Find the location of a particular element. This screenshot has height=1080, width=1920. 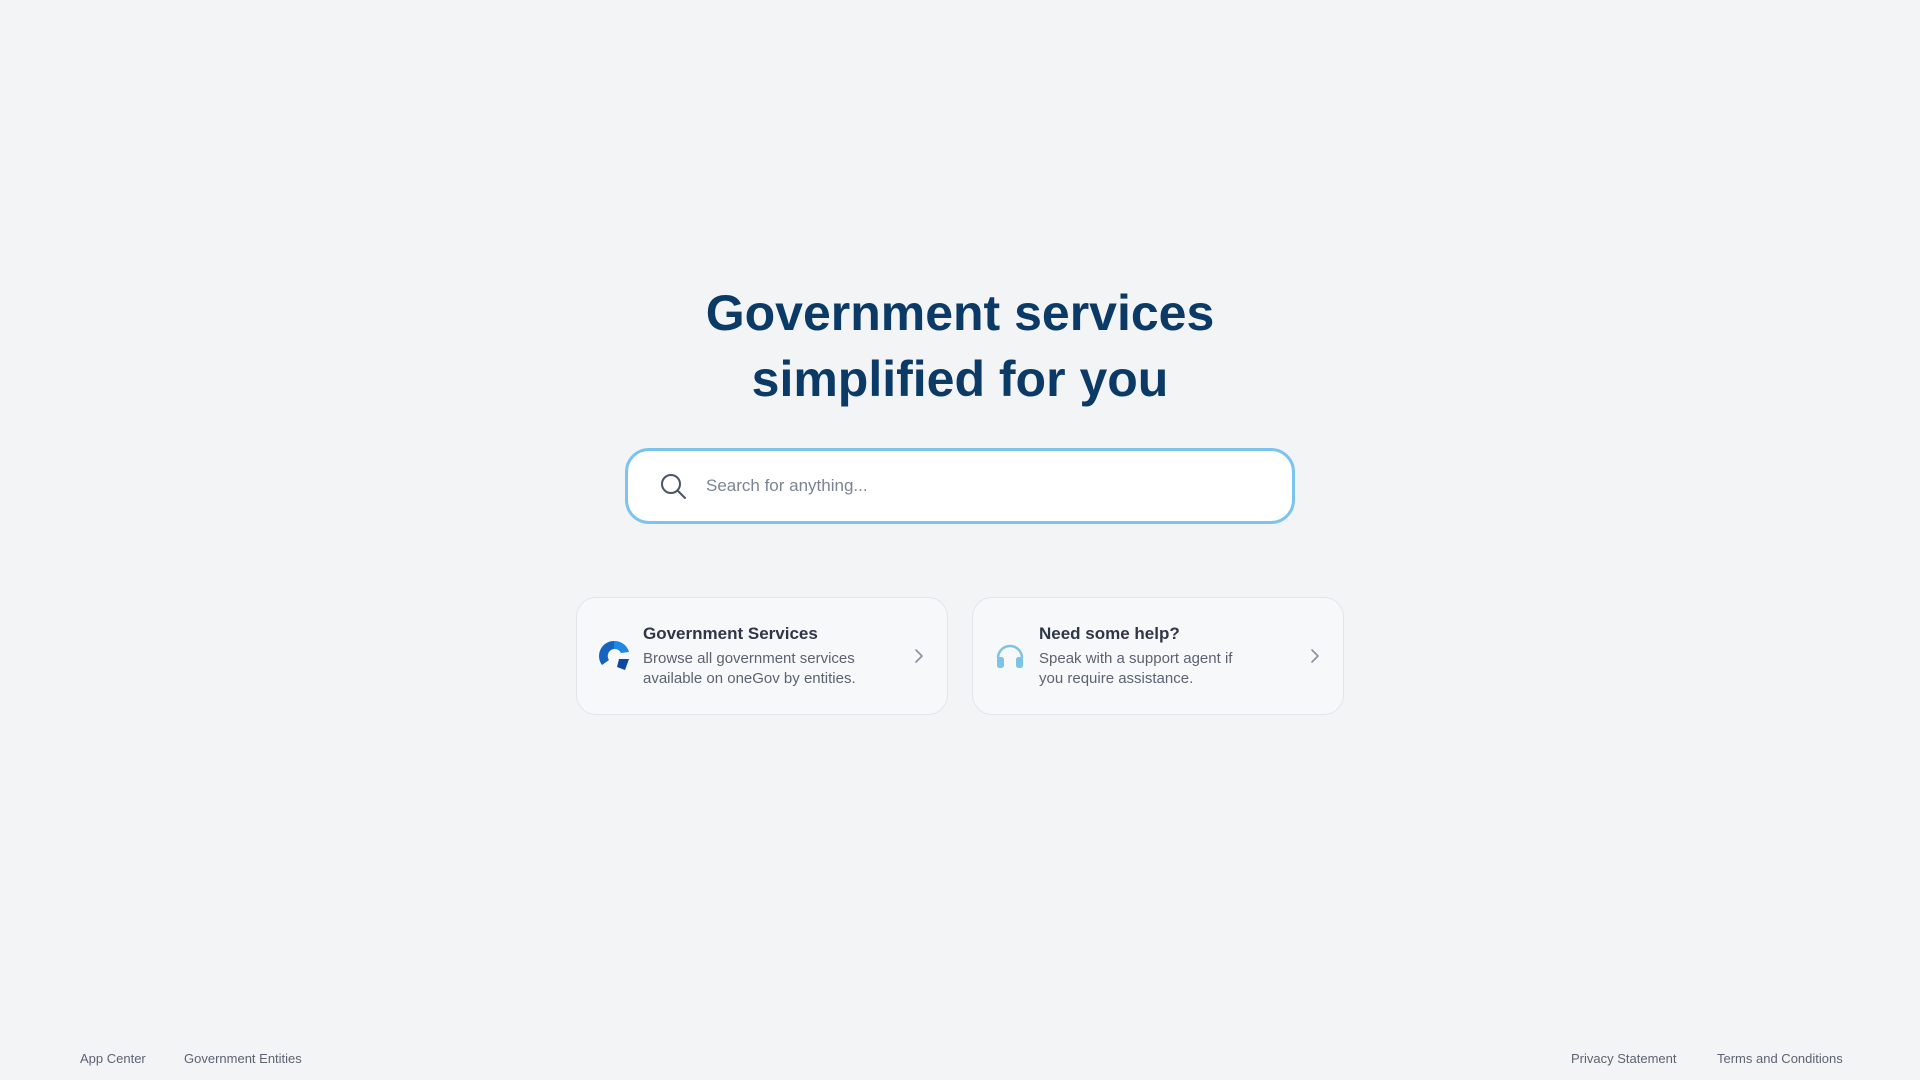

hero-title-line-2: simplified for you is located at coordinates (960, 379).